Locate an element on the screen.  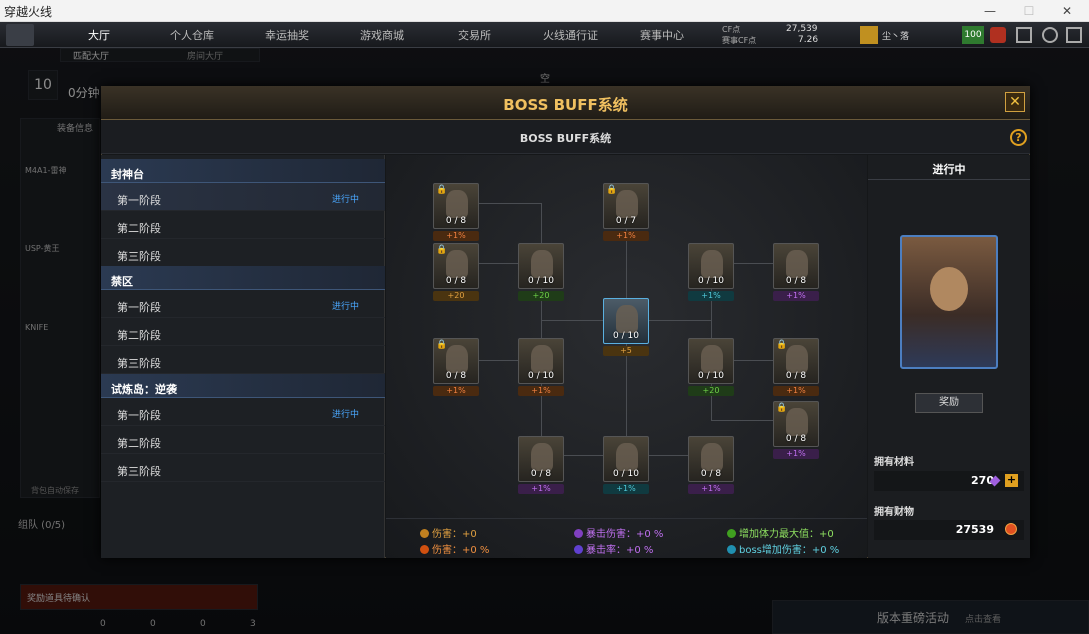
minimize-button: — is located at coordinates (990, 11).